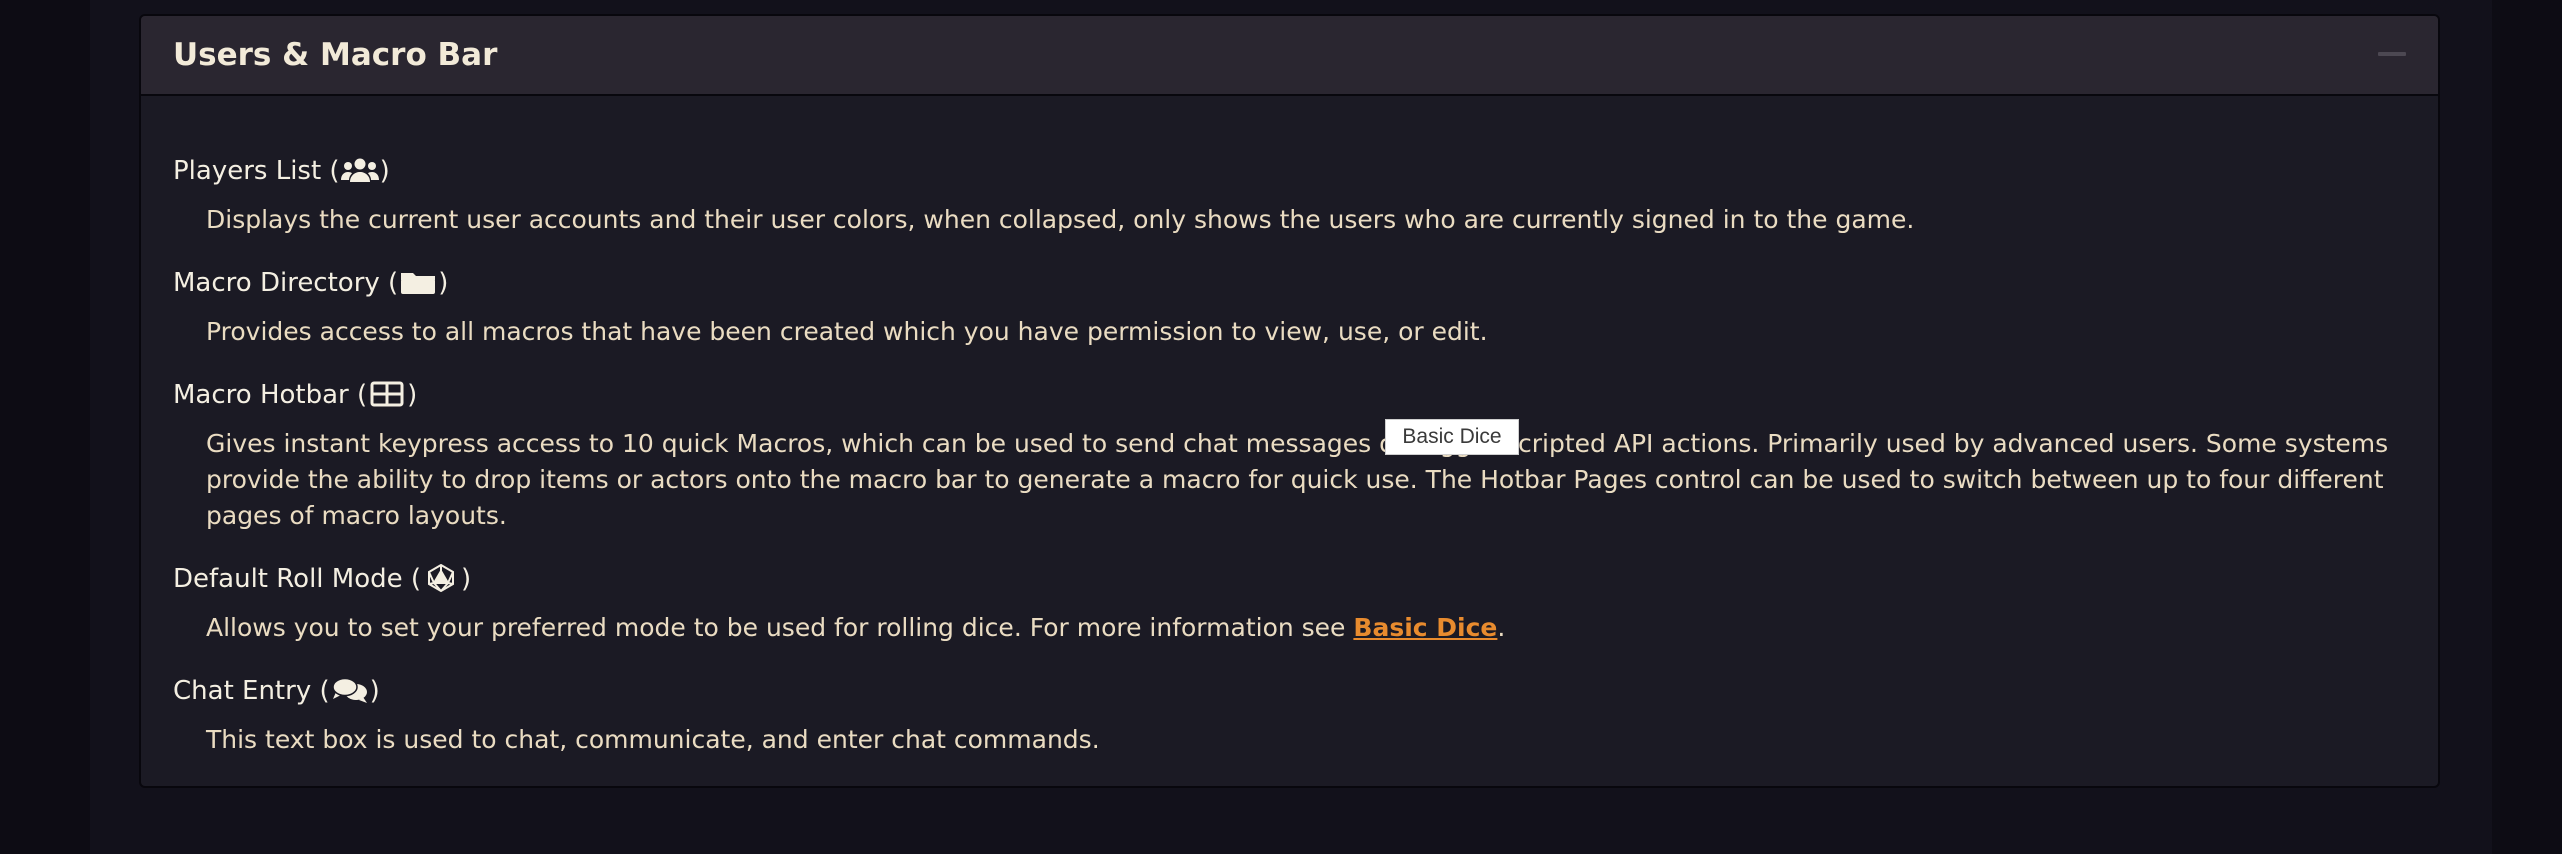 Image resolution: width=2562 pixels, height=854 pixels. What do you see at coordinates (247, 171) in the screenshot?
I see `entry-title-text: Players List` at bounding box center [247, 171].